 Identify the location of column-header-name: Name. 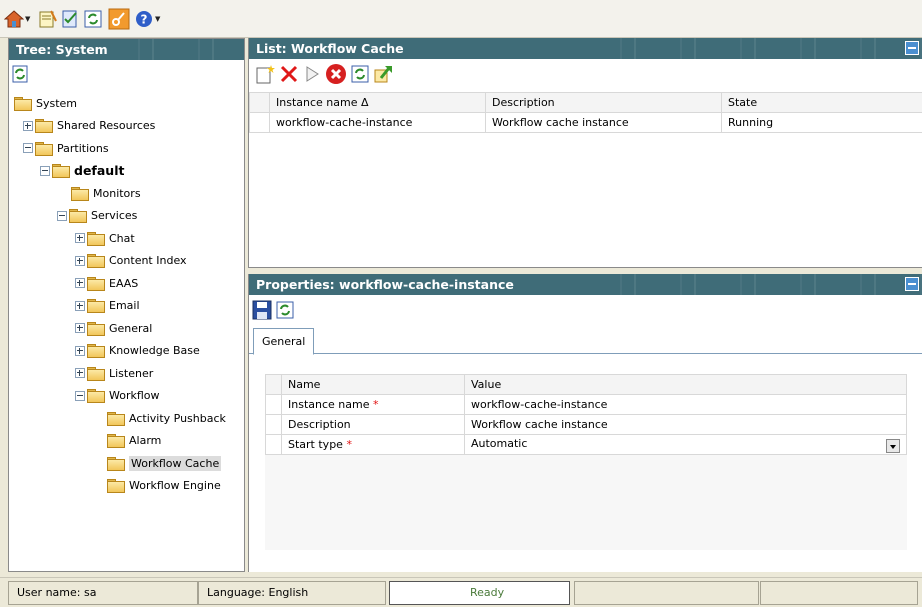
(373, 384).